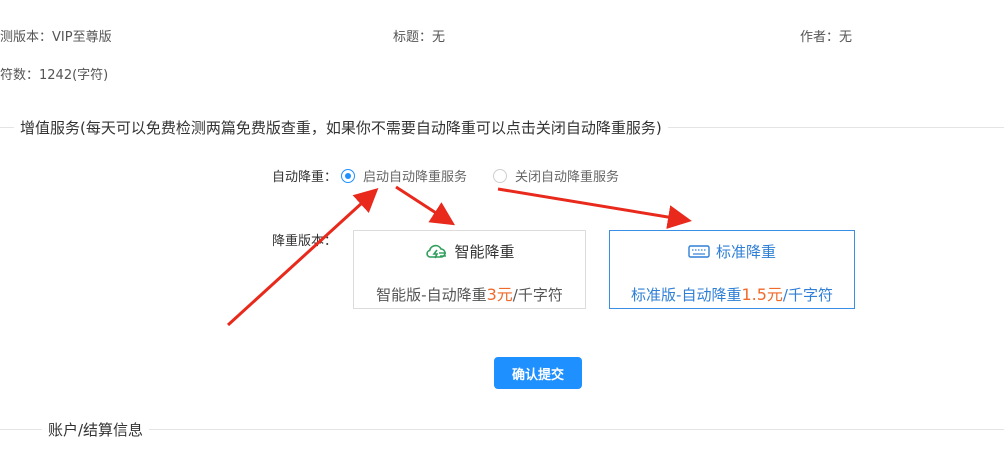 This screenshot has width=1004, height=451. Describe the element at coordinates (302, 257) in the screenshot. I see `arrow-to-enable-radio` at that location.